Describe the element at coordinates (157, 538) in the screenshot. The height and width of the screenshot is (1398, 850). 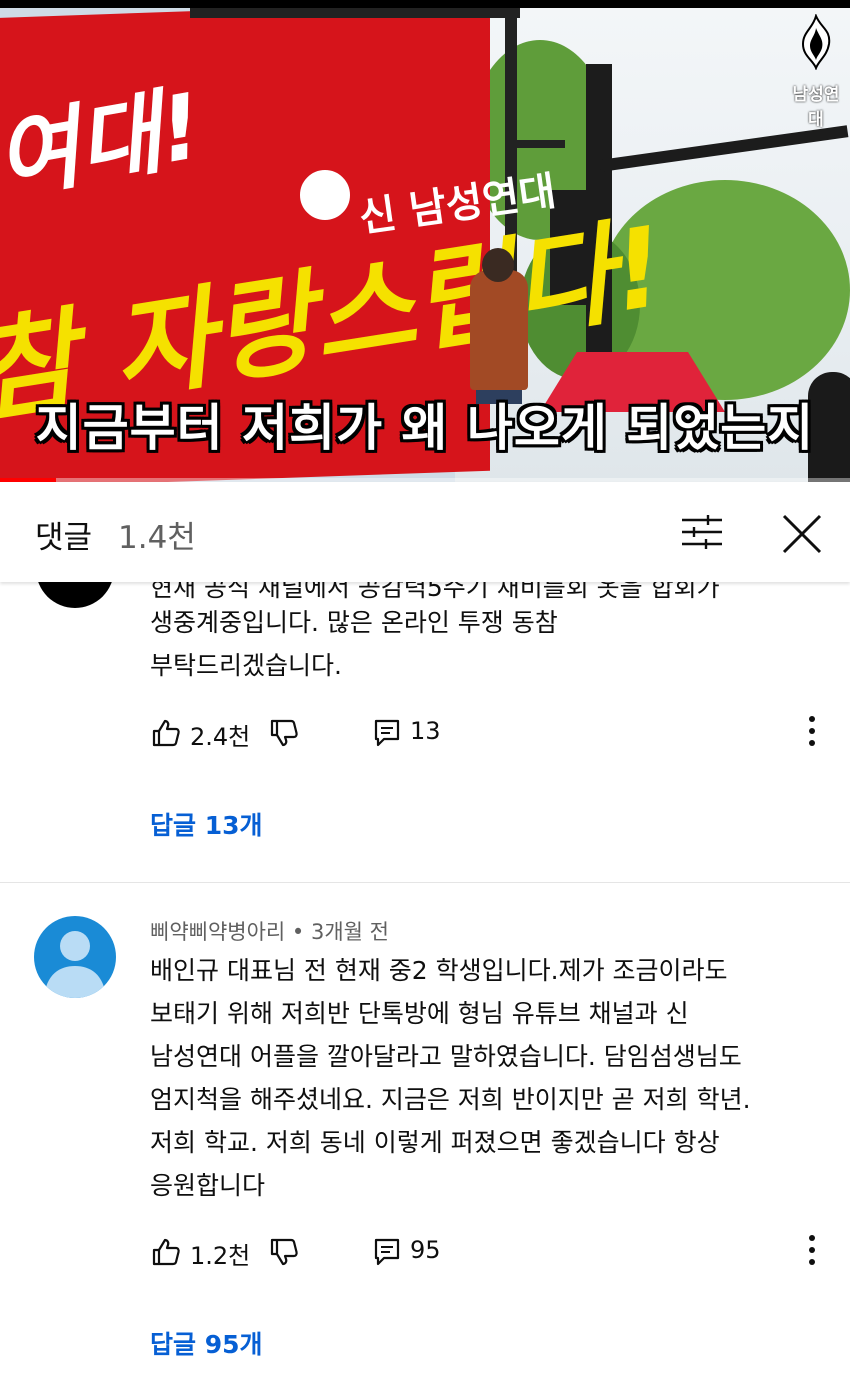
I see `comments-count: 1.4천` at that location.